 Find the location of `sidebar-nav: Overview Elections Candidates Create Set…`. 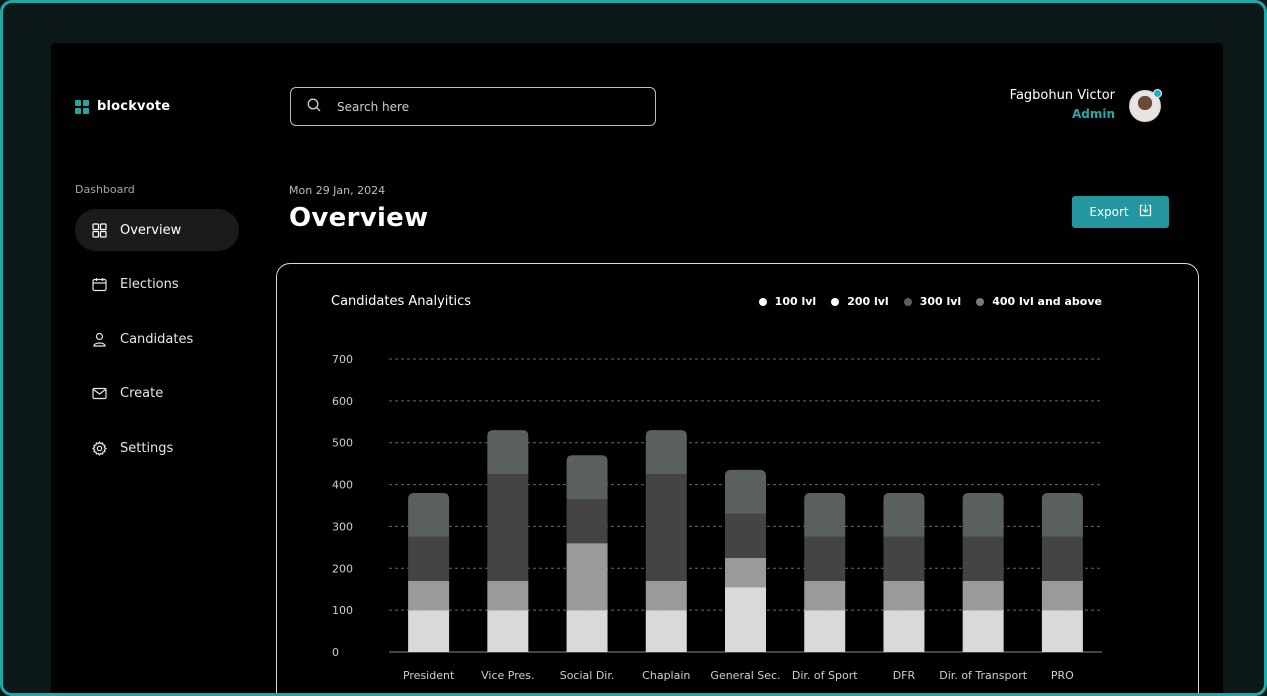

sidebar-nav: Overview Elections Candidates Create Set… is located at coordinates (157, 345).